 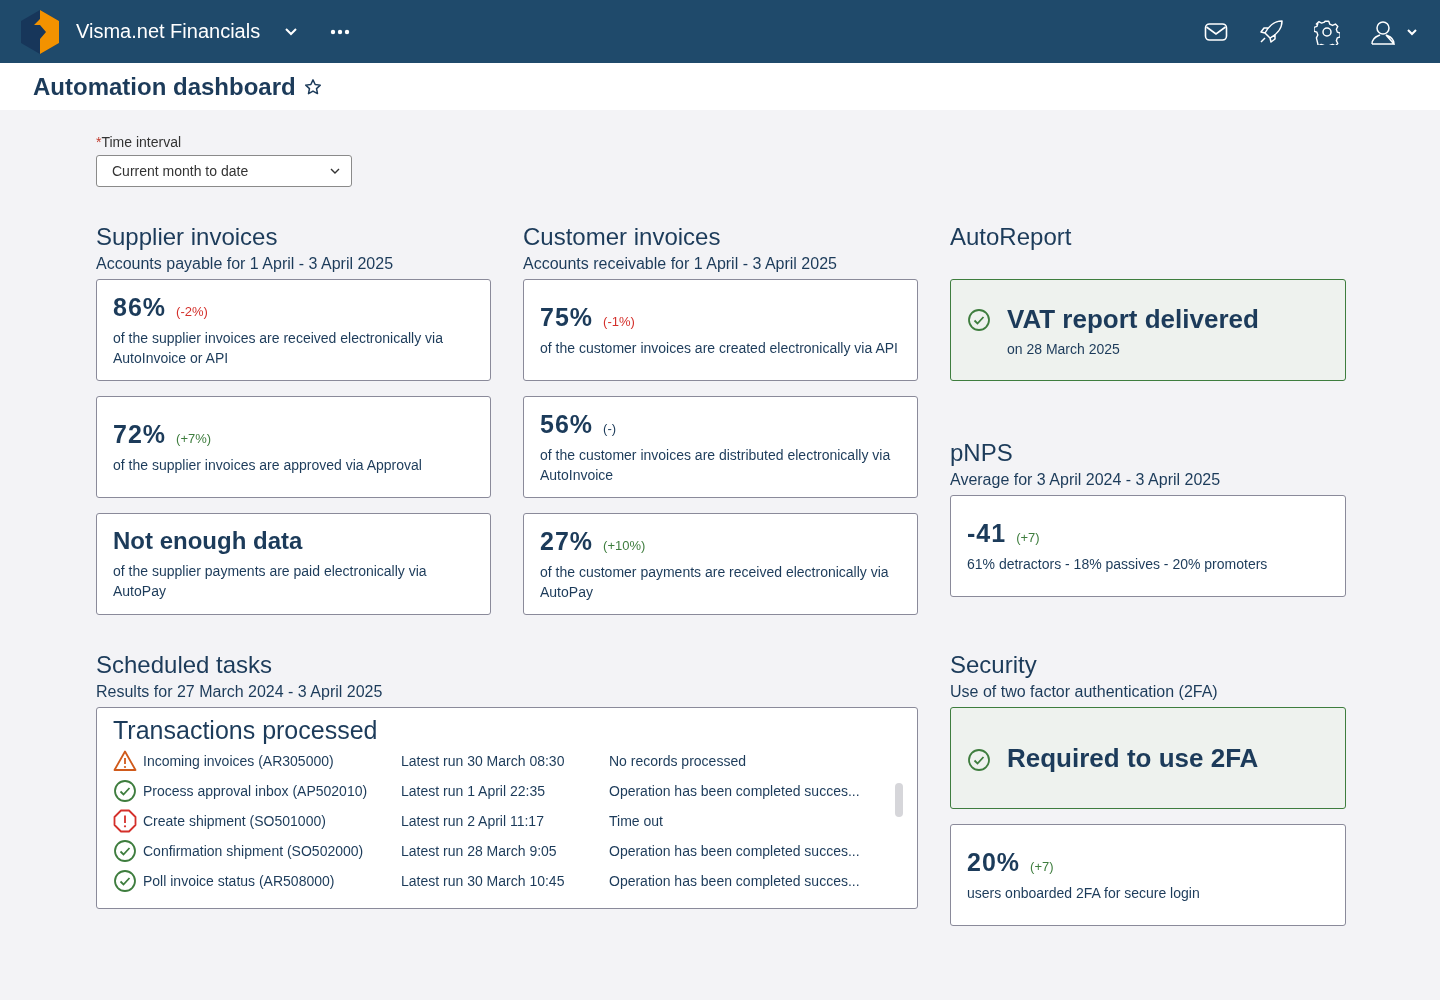 What do you see at coordinates (125, 821) in the screenshot?
I see `error-icon` at bounding box center [125, 821].